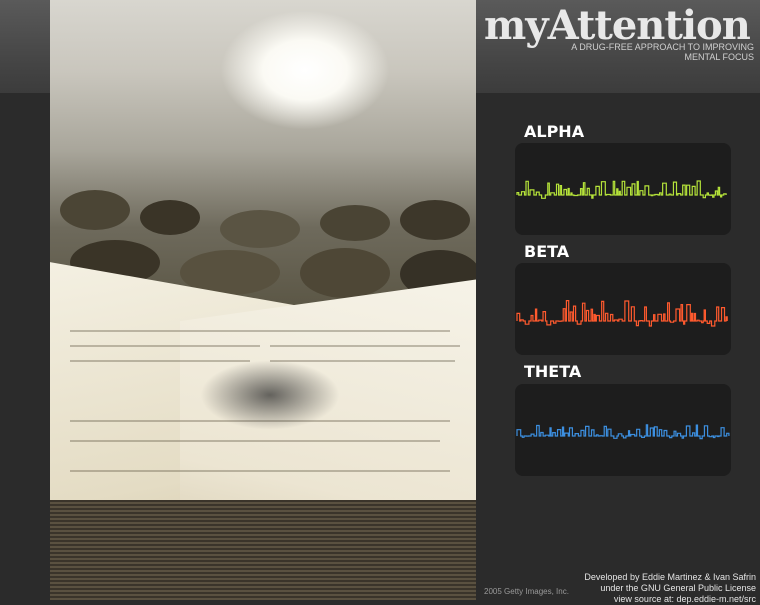  I want to click on alpha-wave-panel, so click(623, 189).